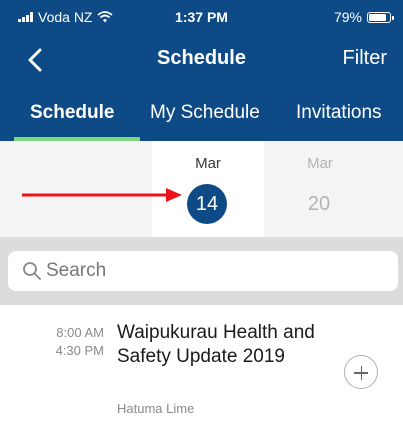  What do you see at coordinates (52, 342) in the screenshot?
I see `event-times: 8:00 AM 4:30 PM` at bounding box center [52, 342].